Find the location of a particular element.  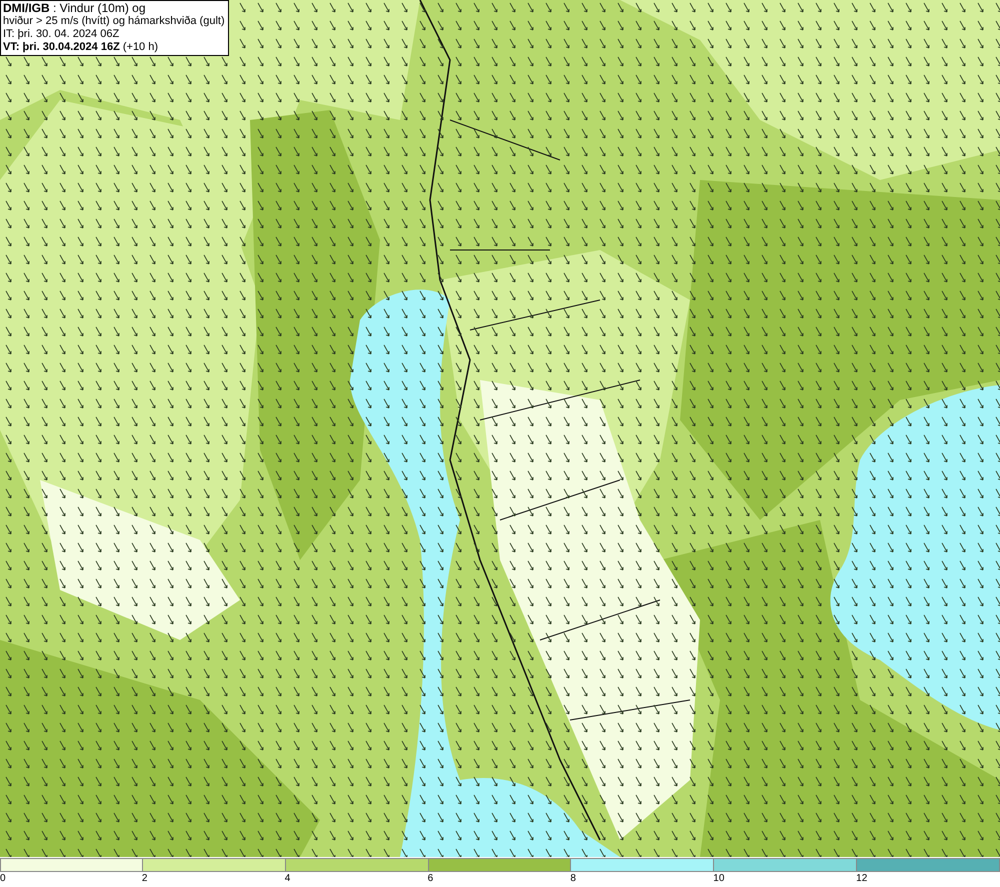

title-line: DMI/IGB : Vindur (10m) og is located at coordinates (74, 8).